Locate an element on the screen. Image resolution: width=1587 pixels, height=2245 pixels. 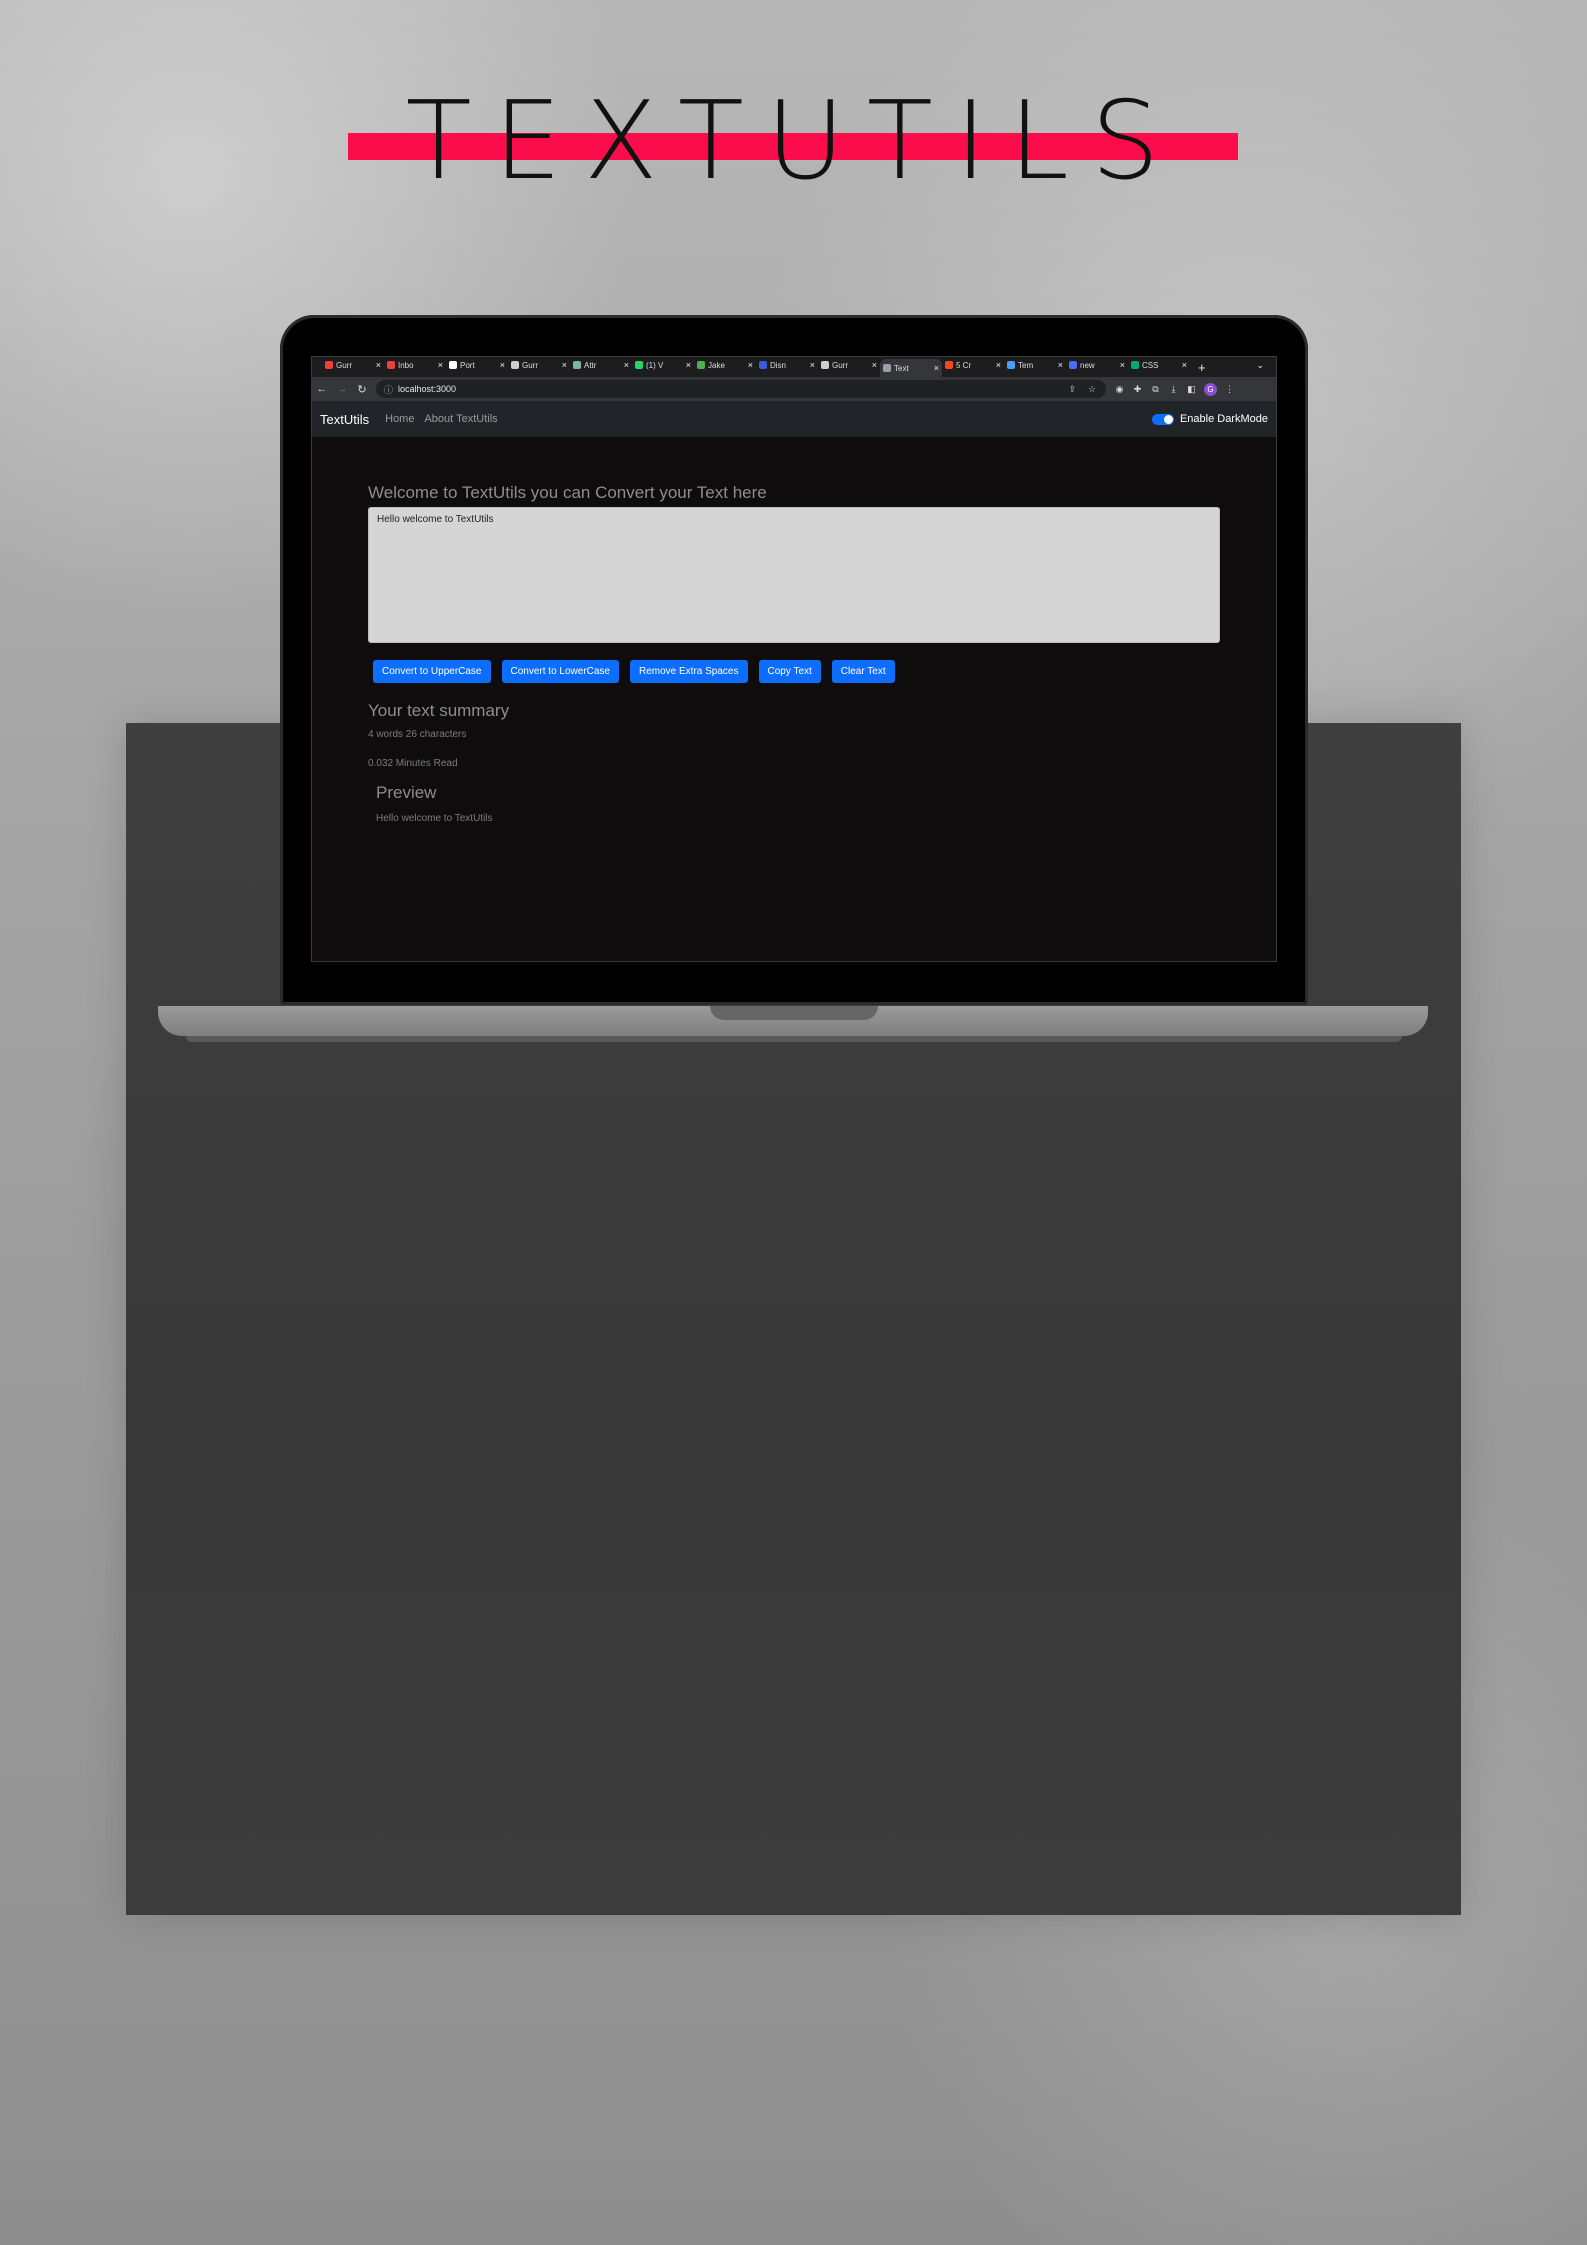
copy-text-button: Copy Text is located at coordinates (789, 671).